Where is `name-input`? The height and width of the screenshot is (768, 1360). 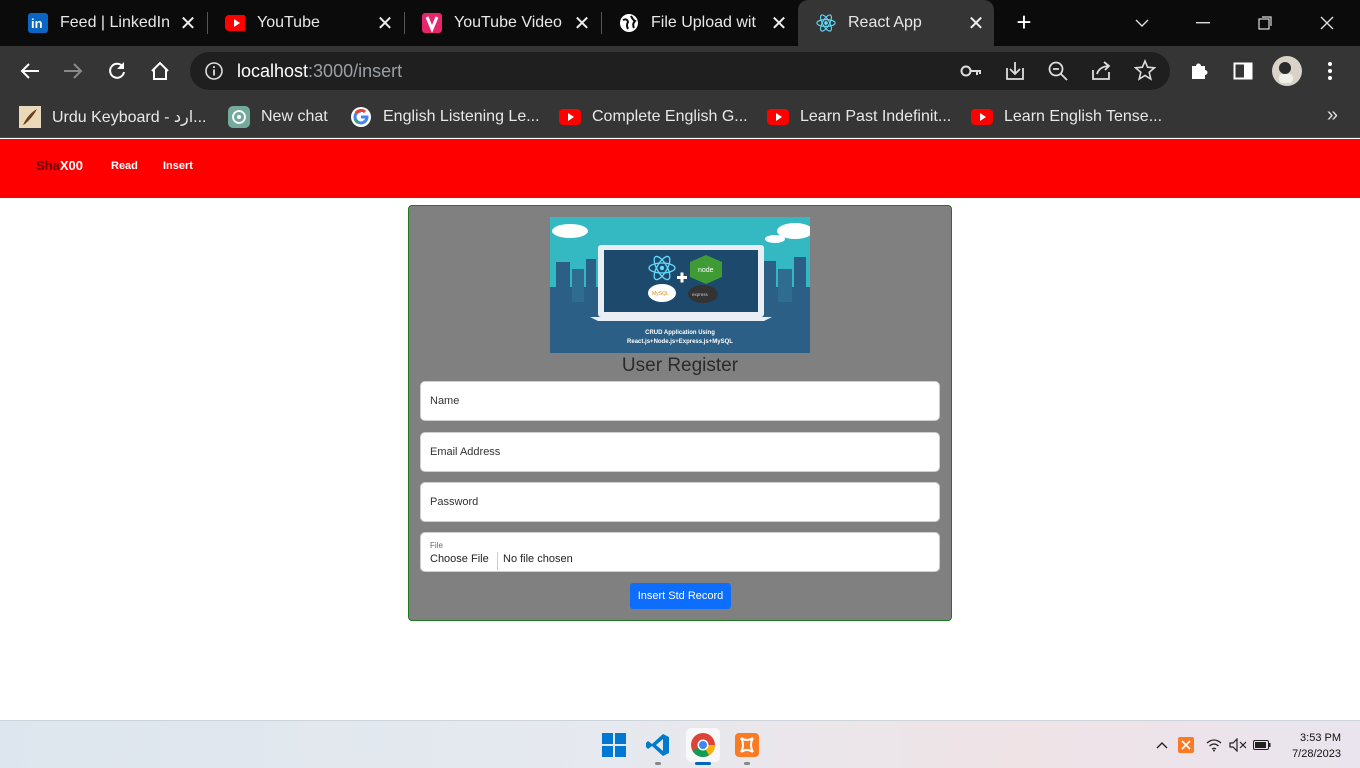 name-input is located at coordinates (680, 401).